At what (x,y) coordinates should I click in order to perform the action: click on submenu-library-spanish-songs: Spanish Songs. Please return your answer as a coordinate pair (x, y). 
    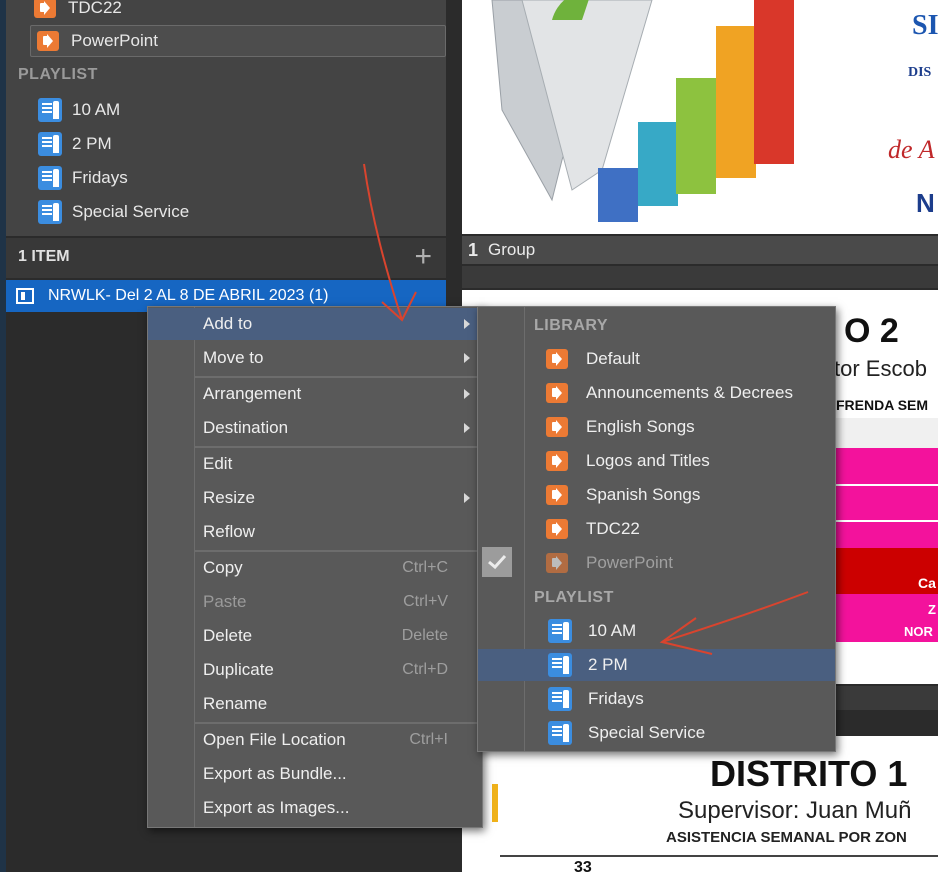
    Looking at the image, I should click on (656, 495).